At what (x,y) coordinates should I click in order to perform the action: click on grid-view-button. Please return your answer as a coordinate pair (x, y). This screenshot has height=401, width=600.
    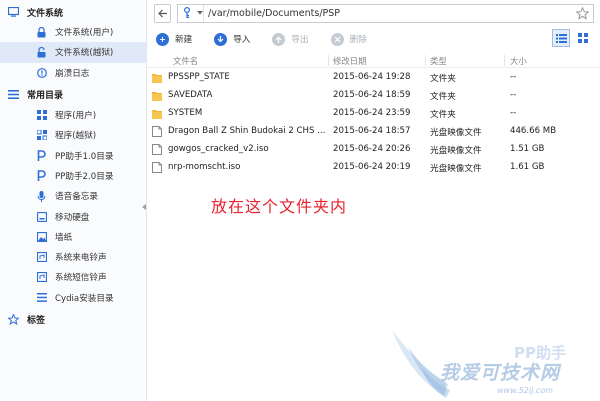
    Looking at the image, I should click on (583, 38).